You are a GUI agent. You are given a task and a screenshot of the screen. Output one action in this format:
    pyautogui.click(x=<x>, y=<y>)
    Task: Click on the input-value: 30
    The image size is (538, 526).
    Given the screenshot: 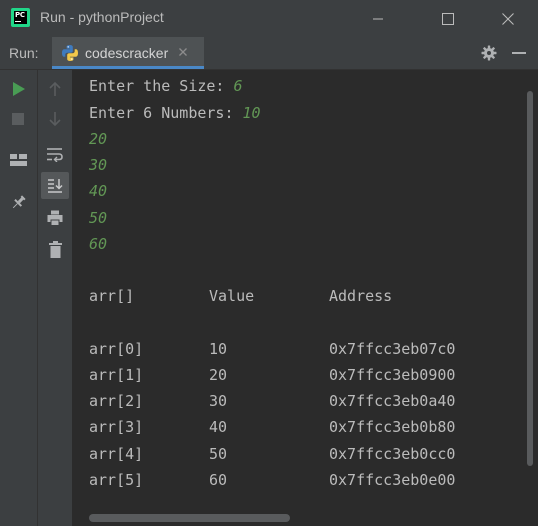 What is the action you would take?
    pyautogui.click(x=98, y=165)
    